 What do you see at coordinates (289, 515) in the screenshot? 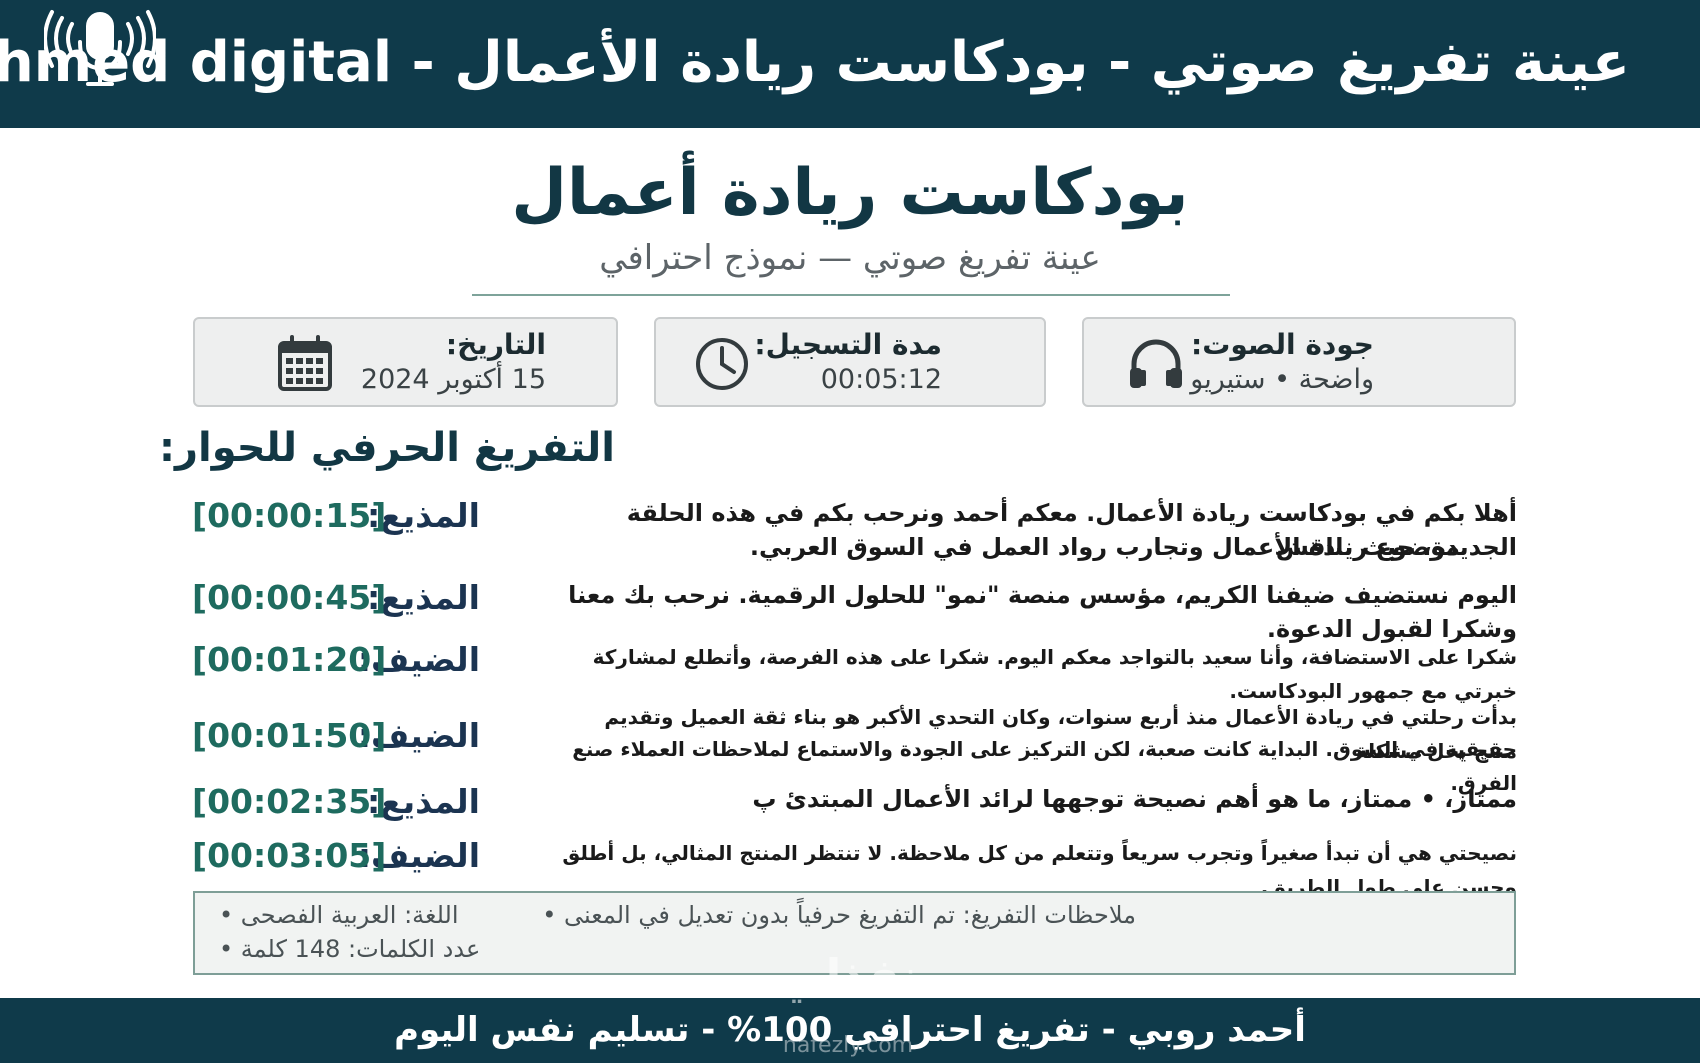
I see `timestamp: [00:00:15]` at bounding box center [289, 515].